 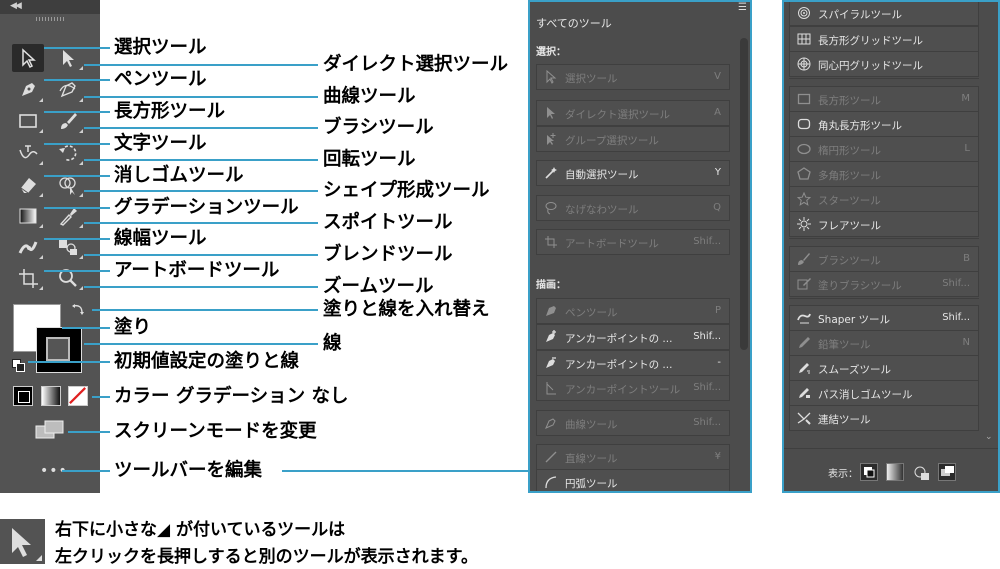 What do you see at coordinates (197, 270) in the screenshot?
I see `label-artboard-tool: アートボードツール` at bounding box center [197, 270].